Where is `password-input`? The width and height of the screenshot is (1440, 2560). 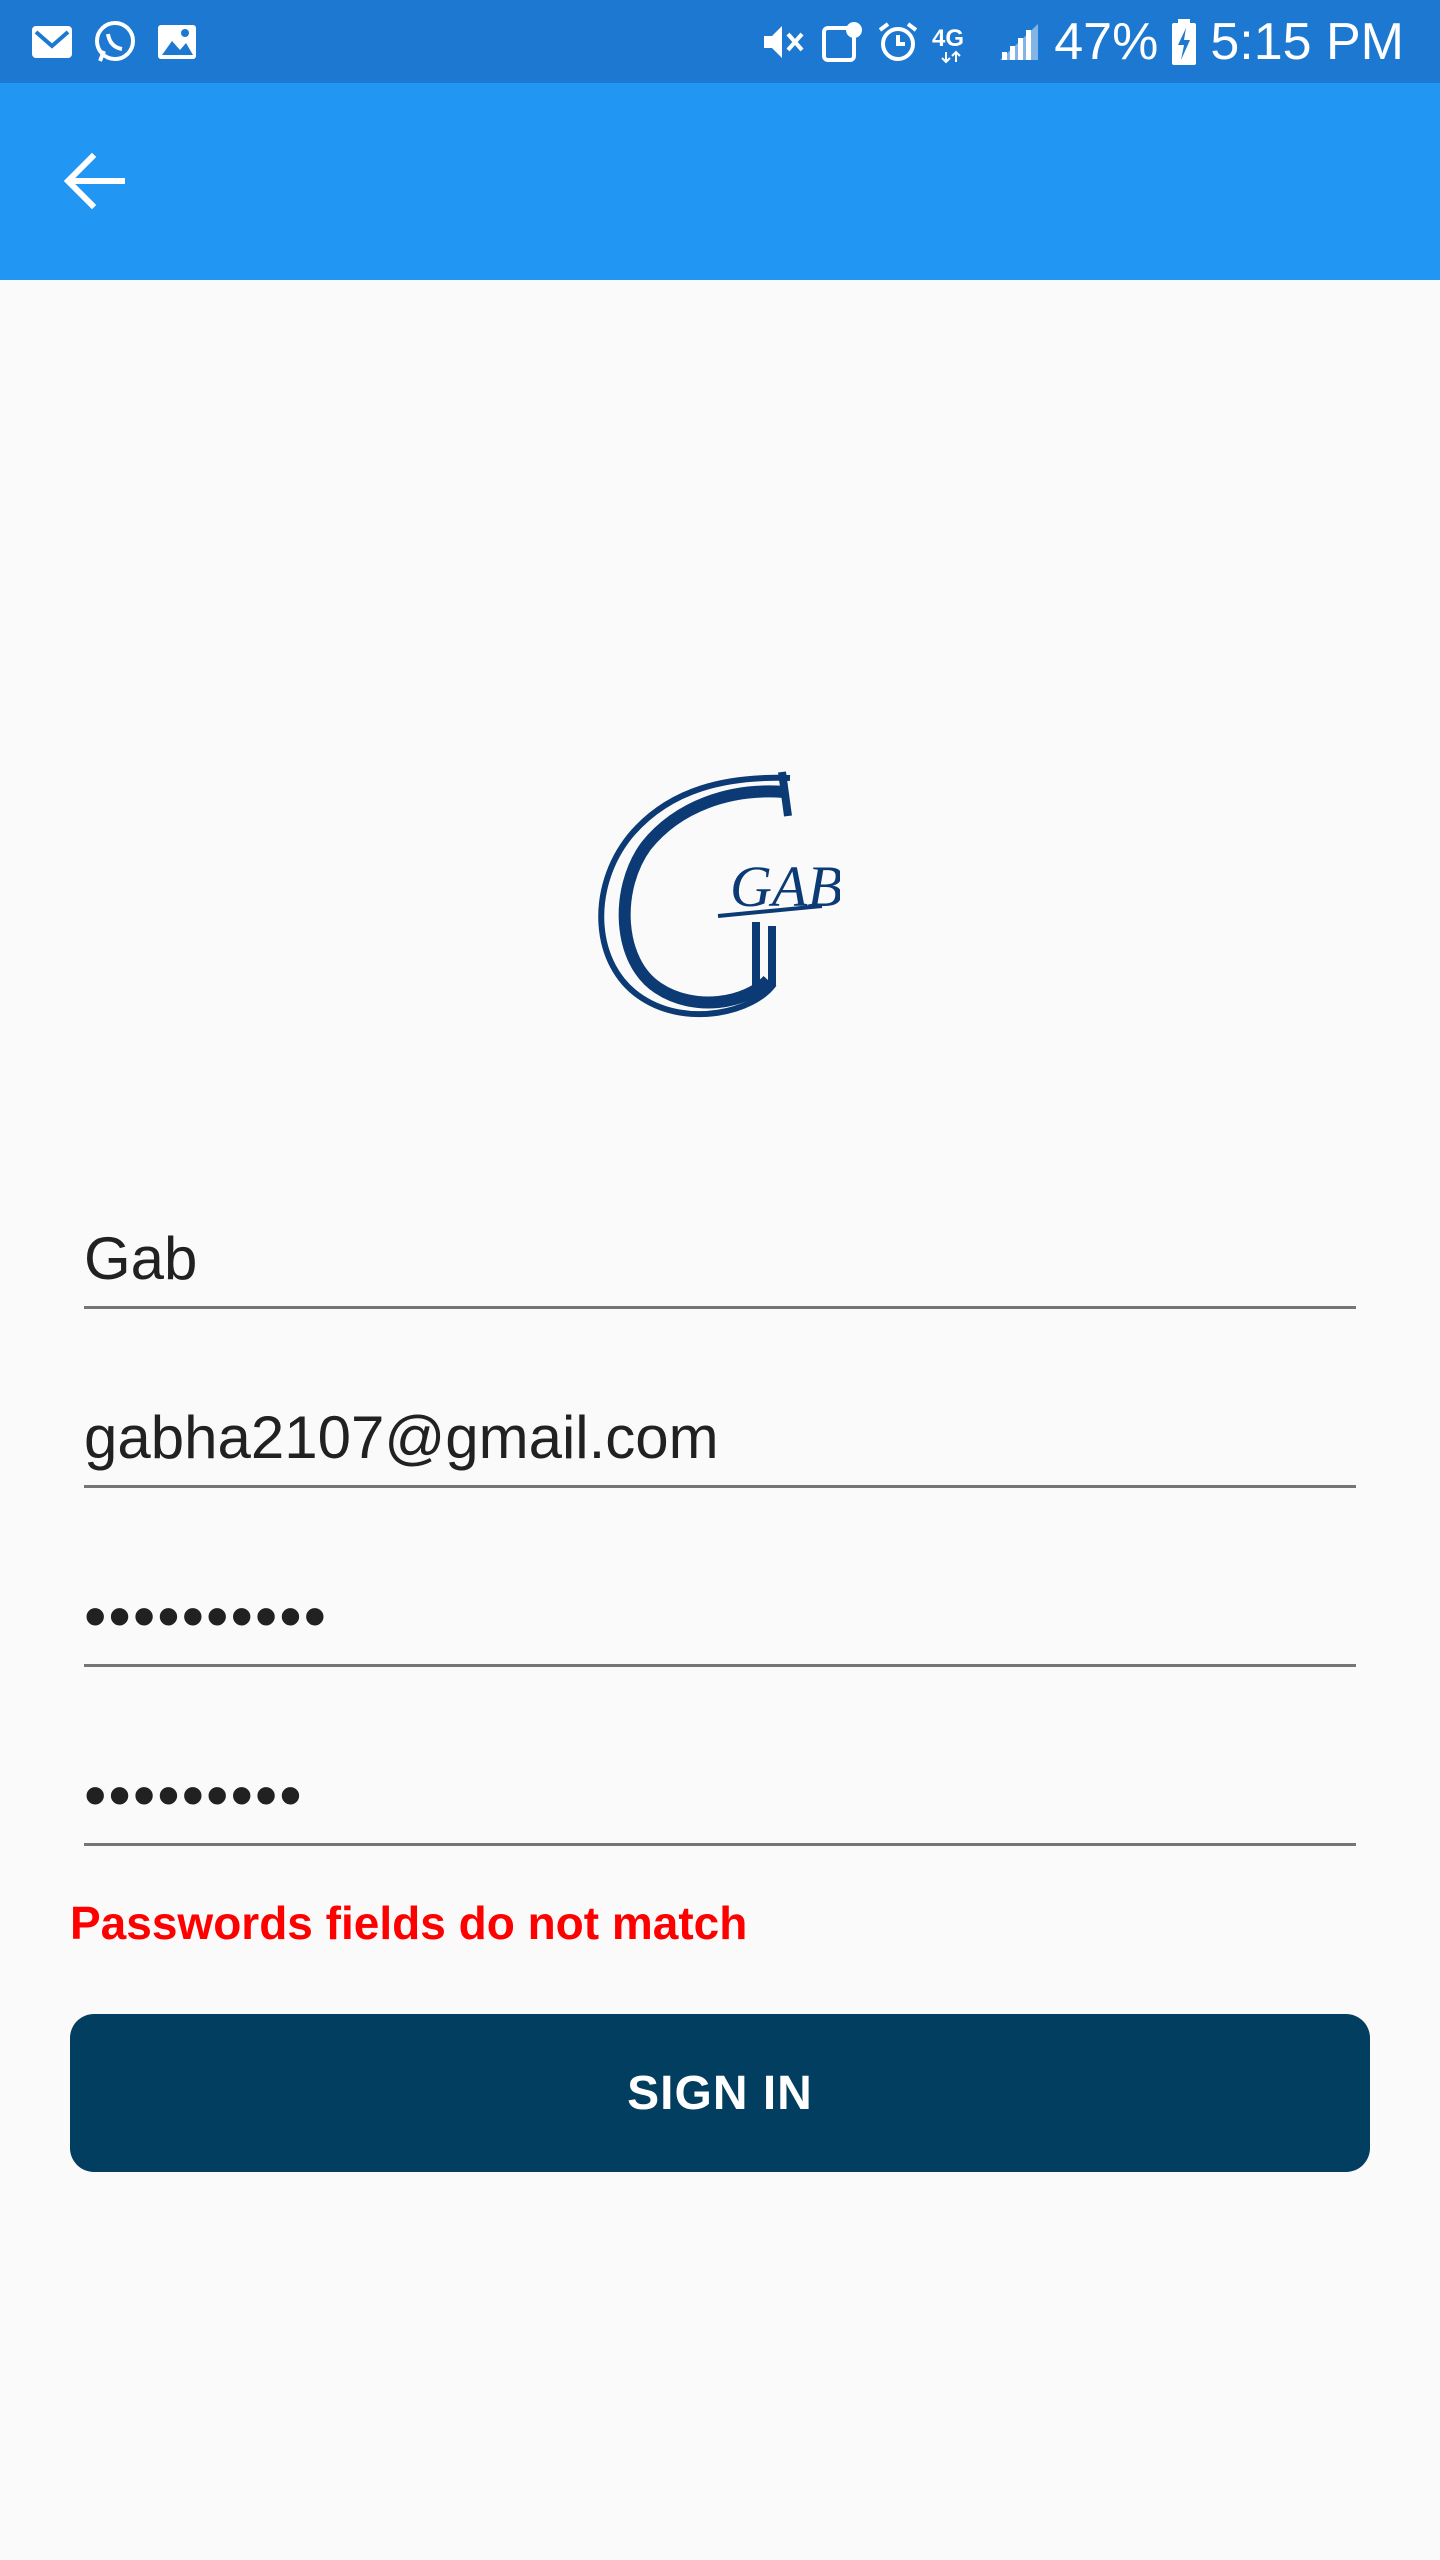 password-input is located at coordinates (720, 1616).